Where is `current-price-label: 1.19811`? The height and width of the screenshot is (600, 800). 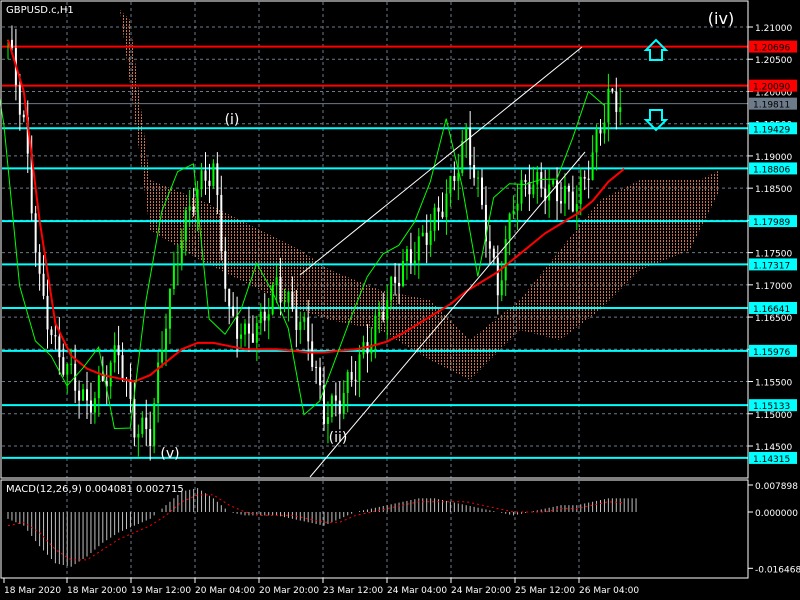 current-price-label: 1.19811 is located at coordinates (771, 106).